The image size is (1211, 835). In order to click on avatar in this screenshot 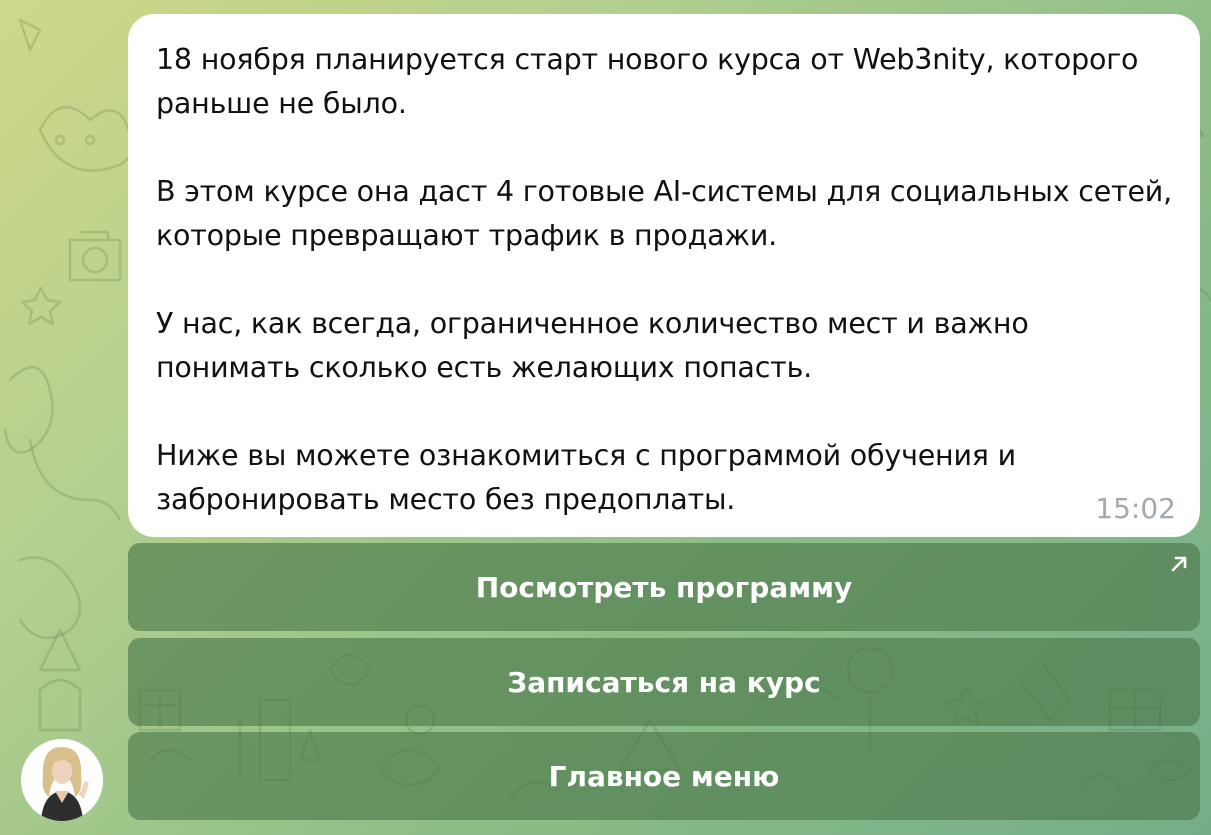, I will do `click(62, 780)`.